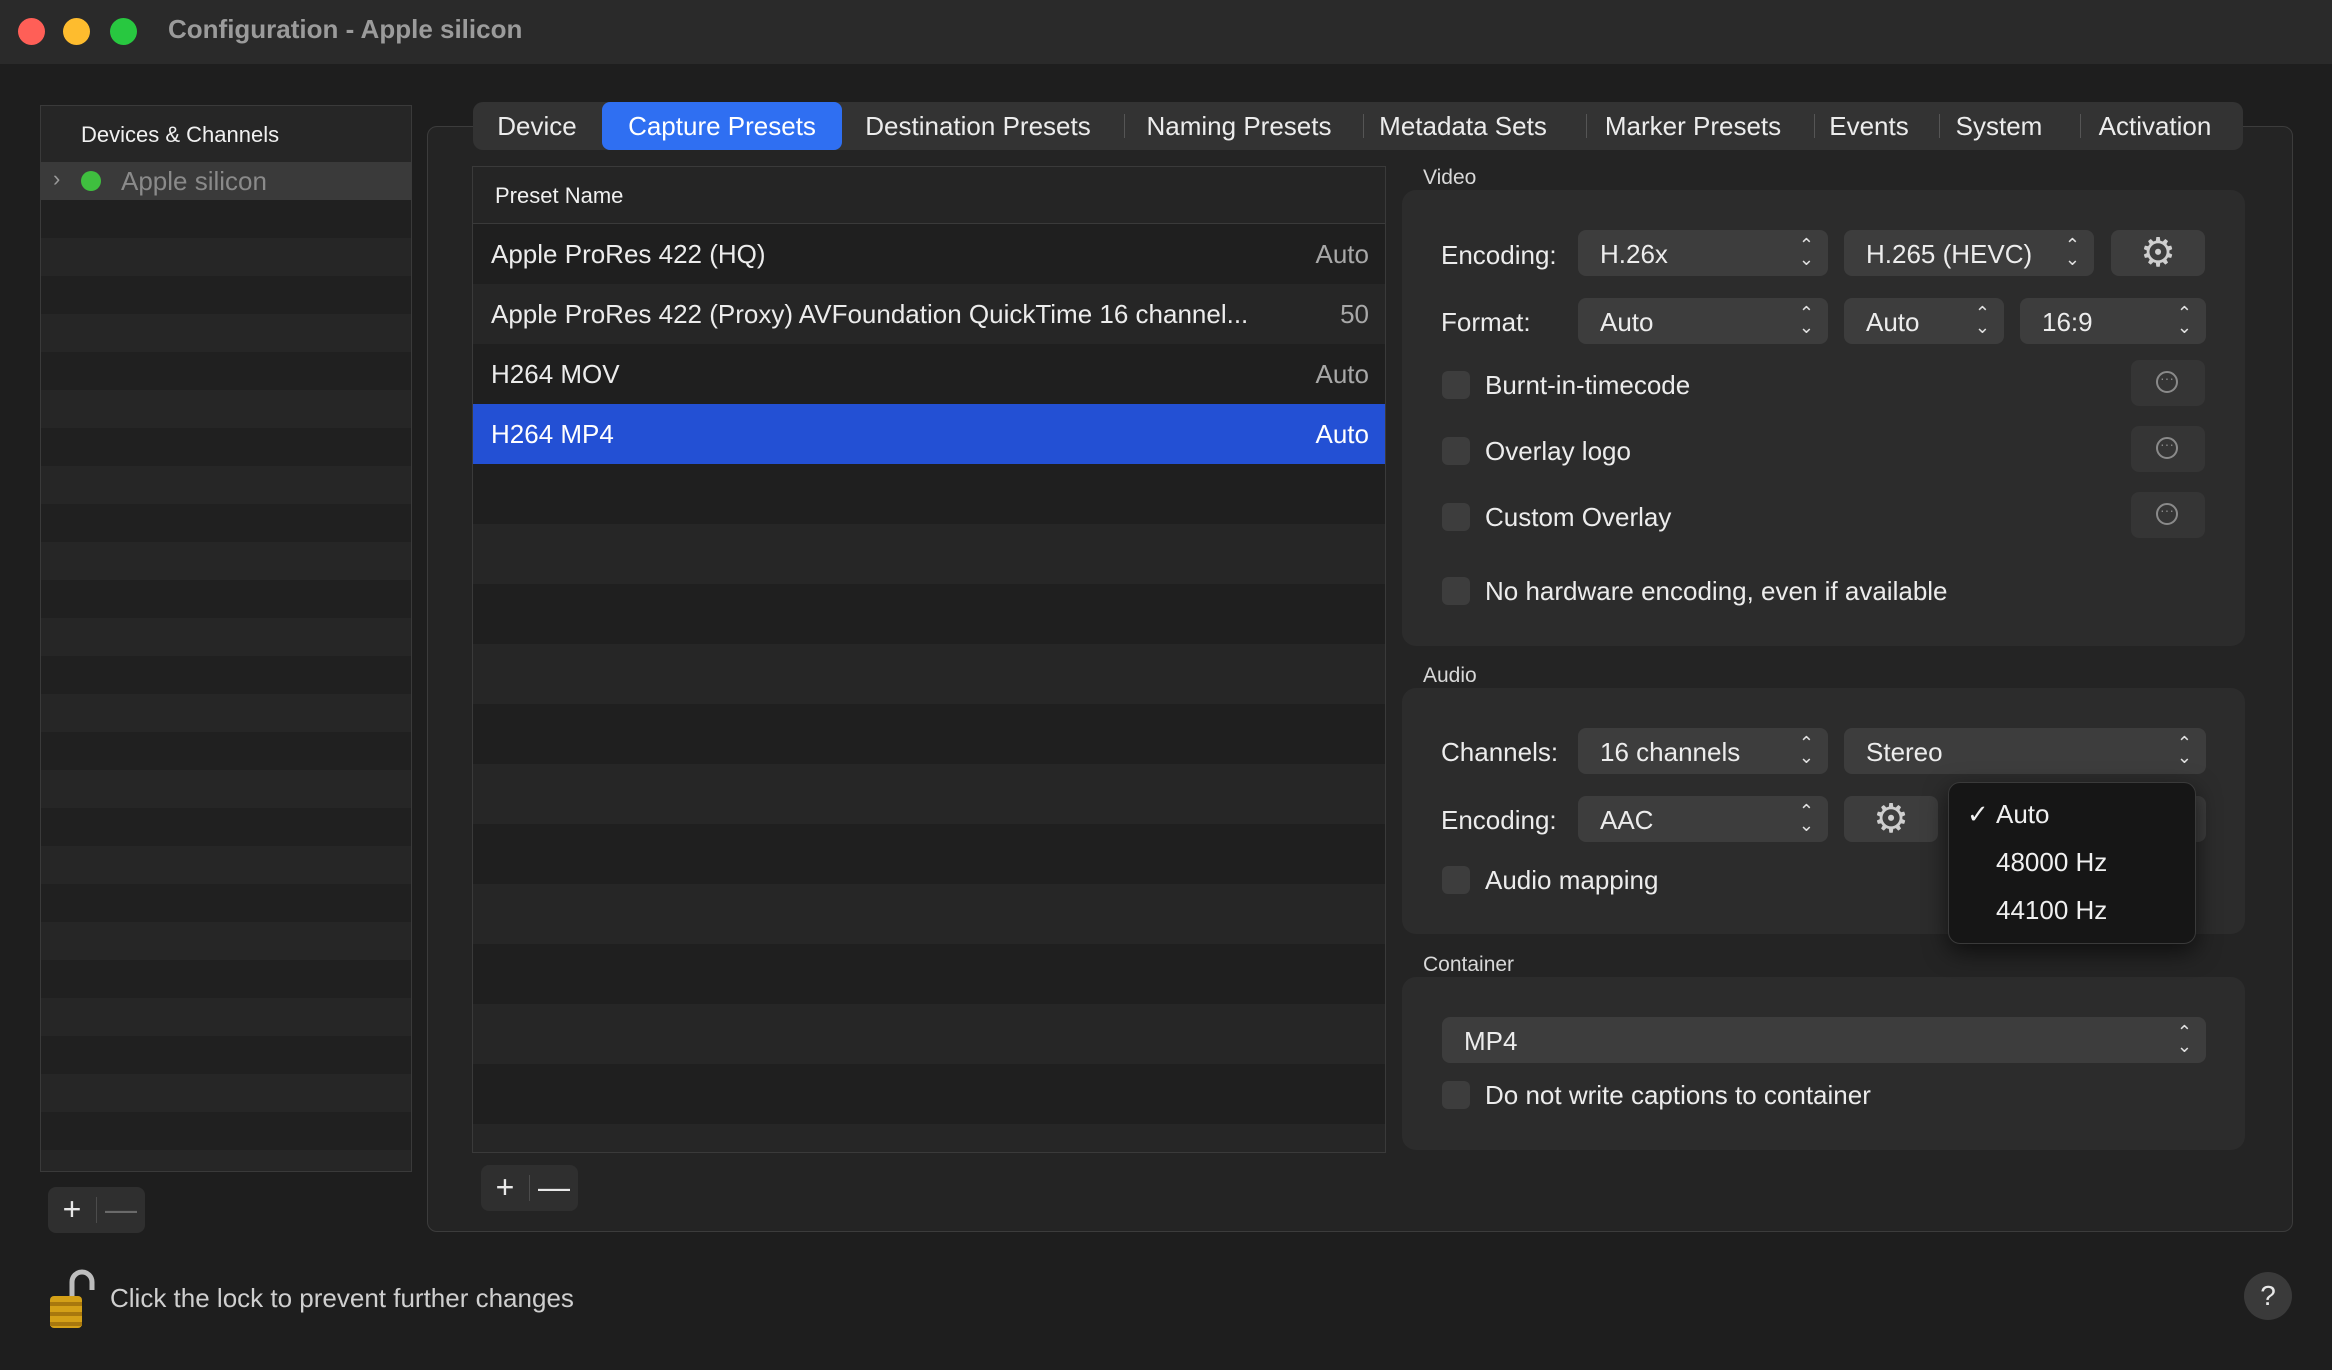  I want to click on menu-item-auto: Auto, so click(2023, 814).